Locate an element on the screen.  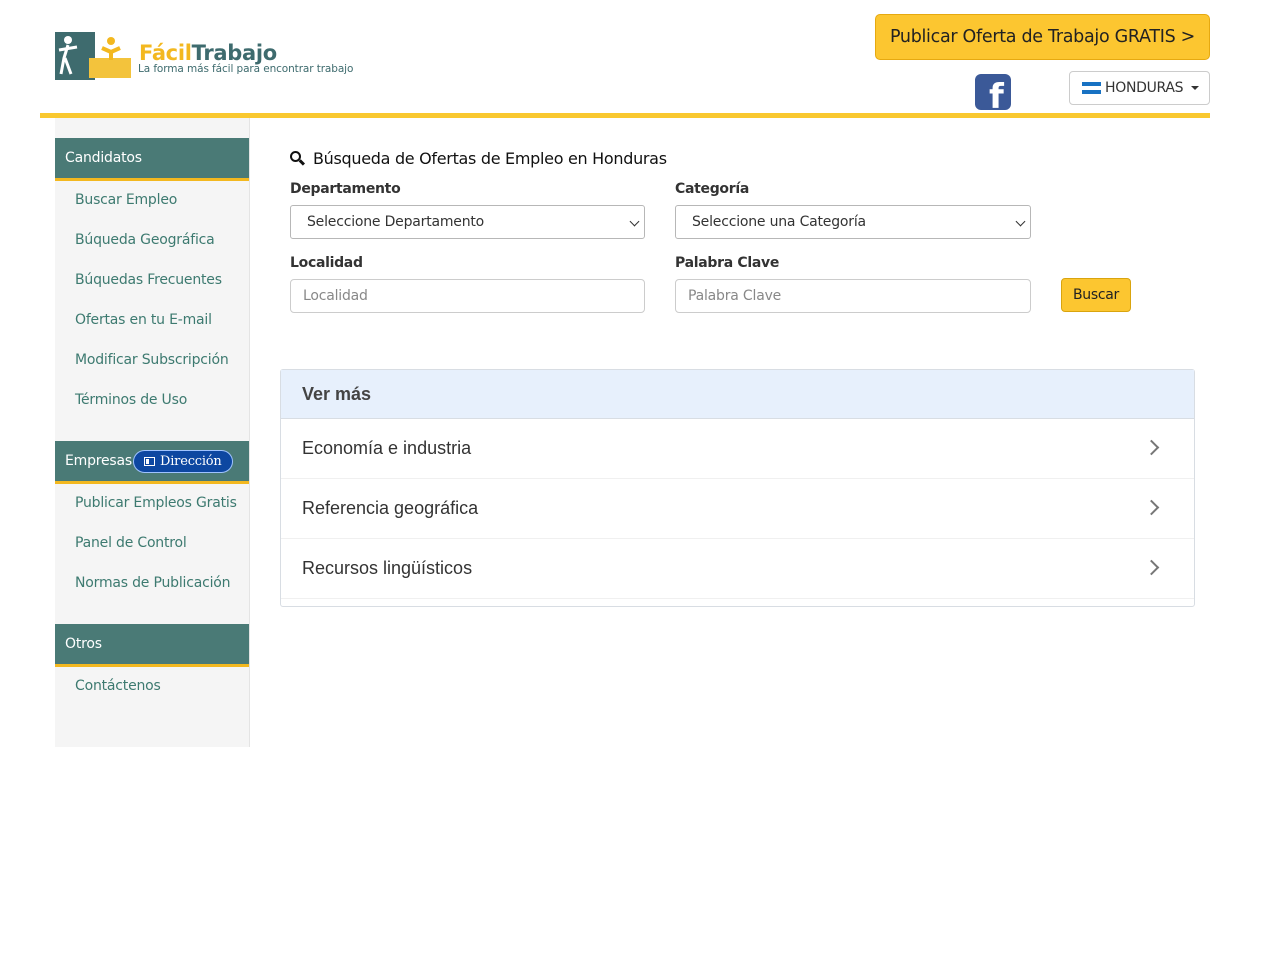
ver-mas-item-label: Referencia geográfica is located at coordinates (390, 508).